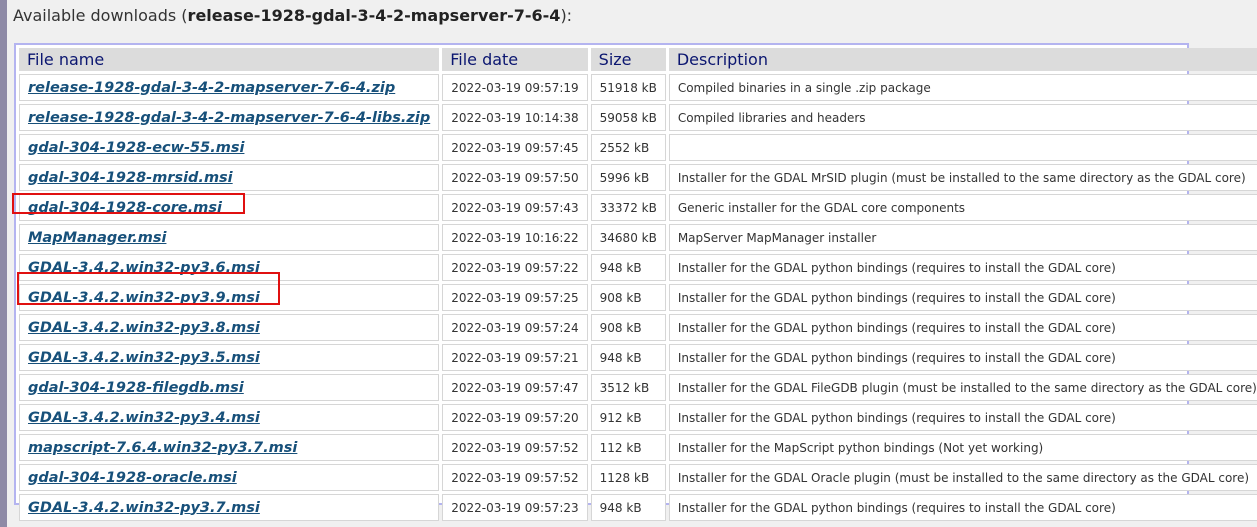 The width and height of the screenshot is (1257, 527). I want to click on col-file-date-header: File date, so click(515, 59).